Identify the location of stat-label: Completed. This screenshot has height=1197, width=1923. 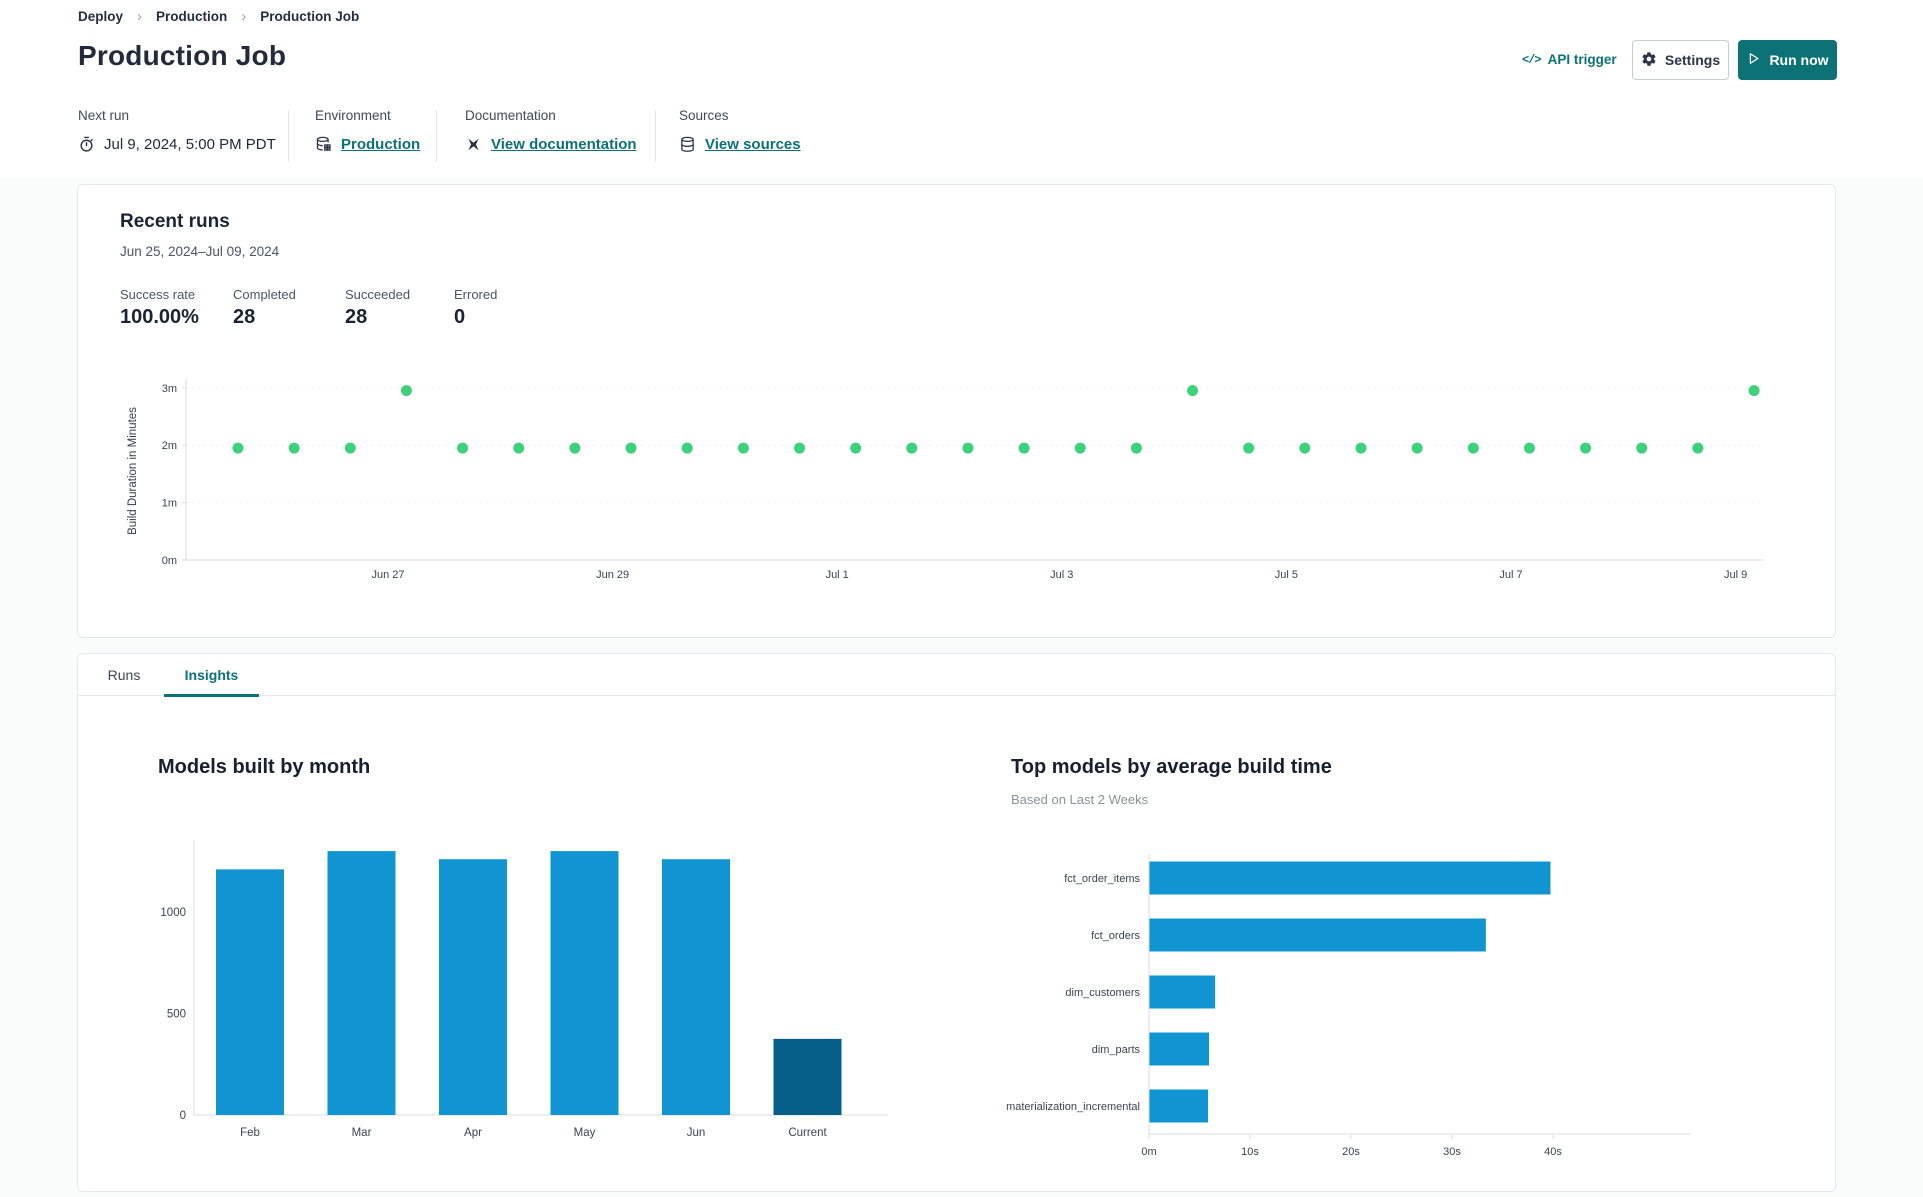
(264, 294).